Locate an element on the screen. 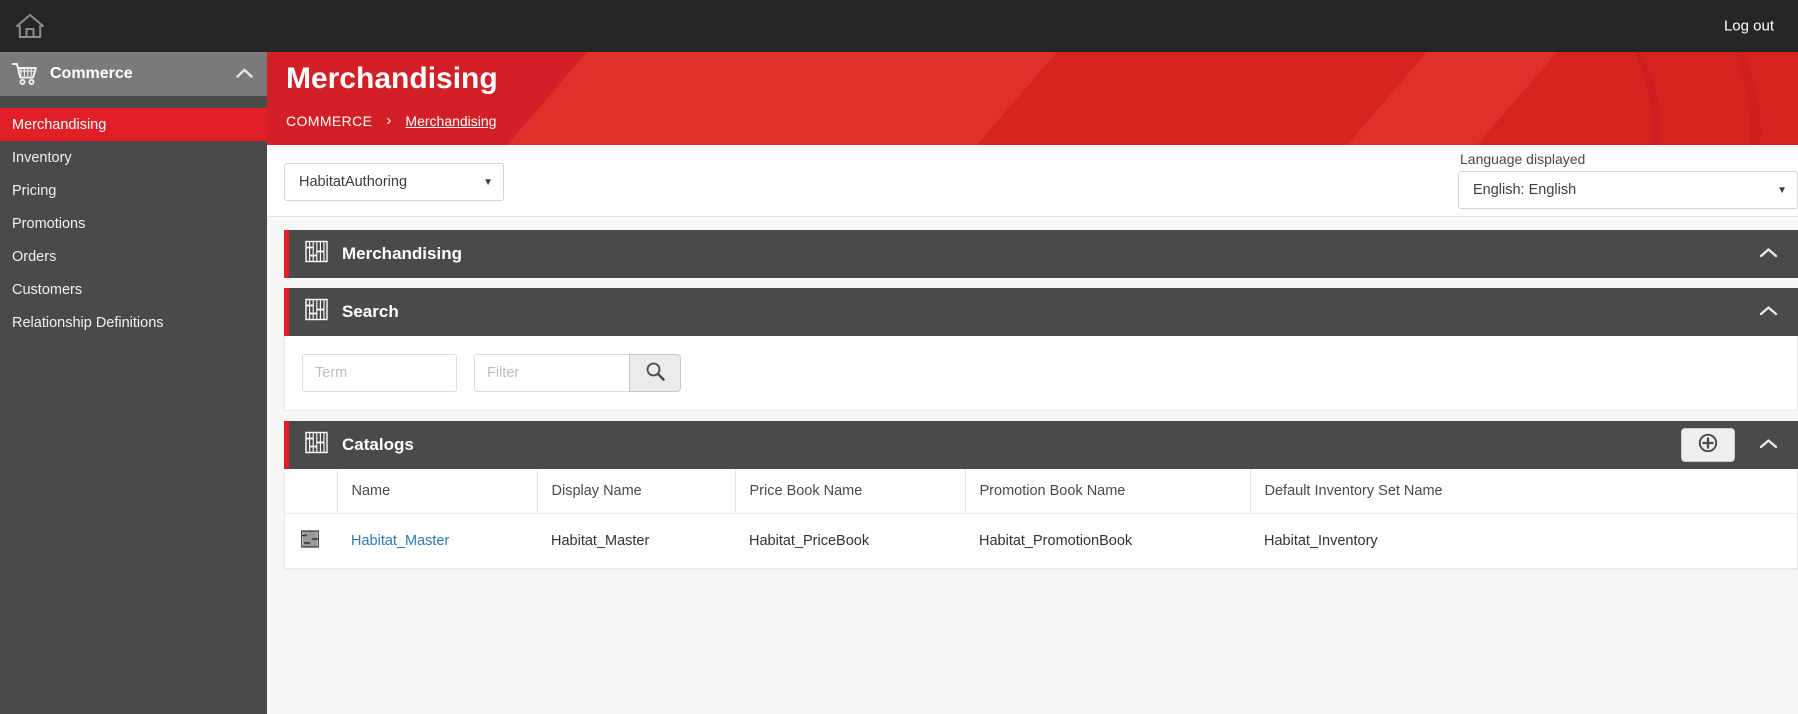 The image size is (1798, 714). cell-promotion-book-name: Habitat_PromotionBook is located at coordinates (1107, 541).